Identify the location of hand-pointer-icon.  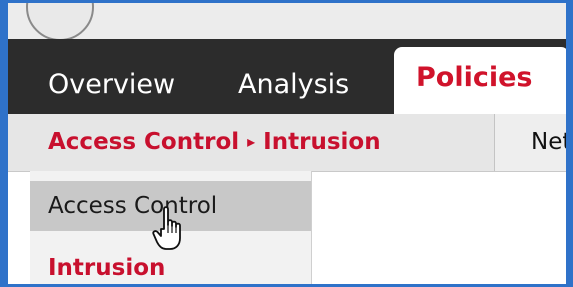
(166, 228).